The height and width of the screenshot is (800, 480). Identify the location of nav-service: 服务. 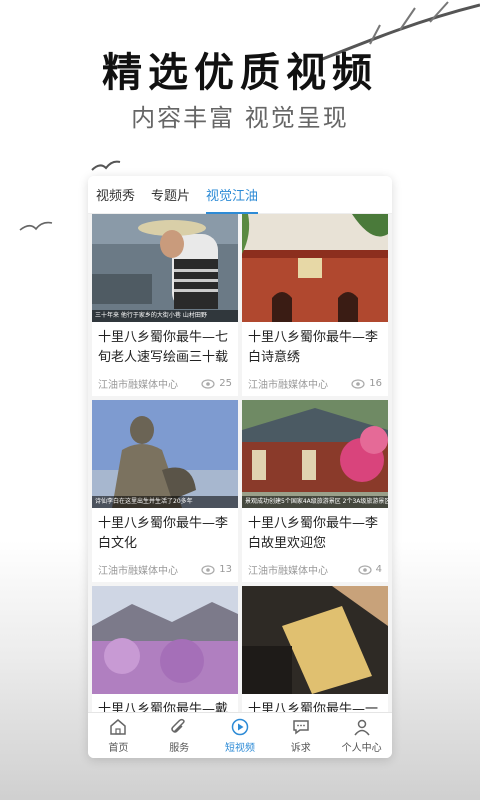
(179, 735).